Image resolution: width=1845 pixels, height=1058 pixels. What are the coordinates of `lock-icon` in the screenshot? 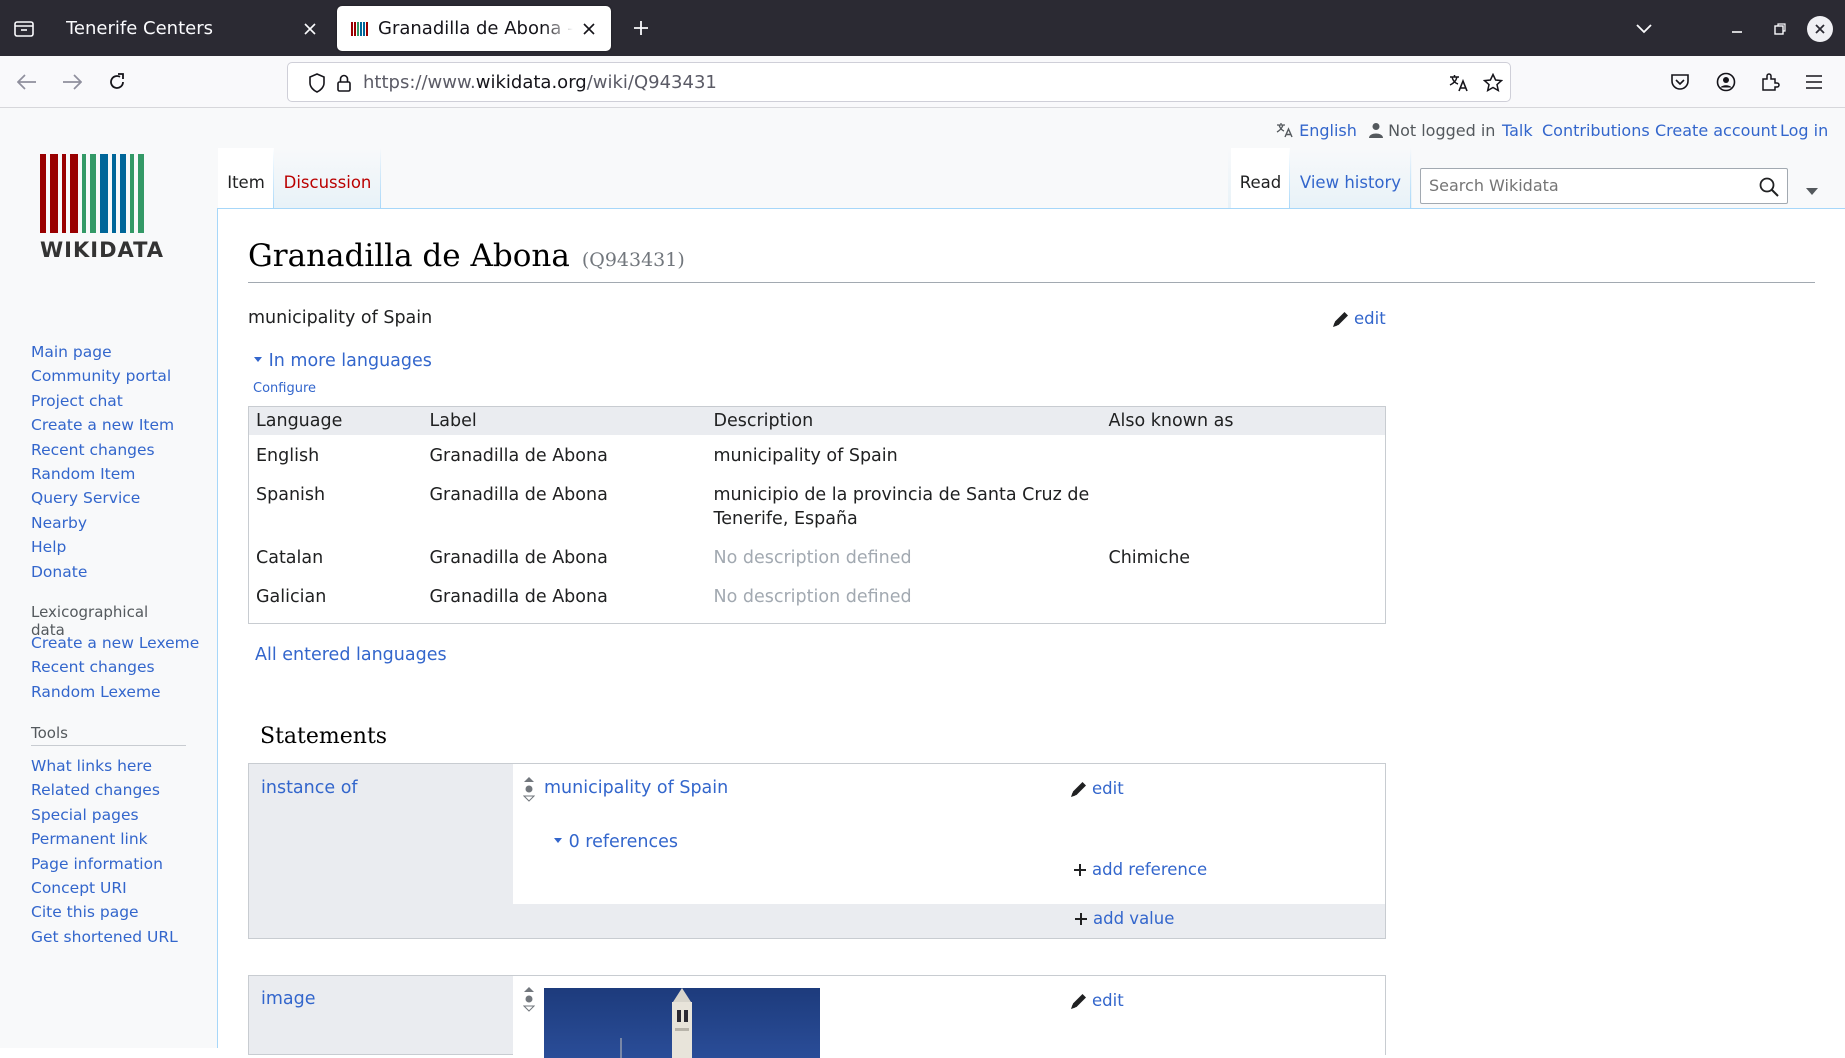 It's located at (344, 83).